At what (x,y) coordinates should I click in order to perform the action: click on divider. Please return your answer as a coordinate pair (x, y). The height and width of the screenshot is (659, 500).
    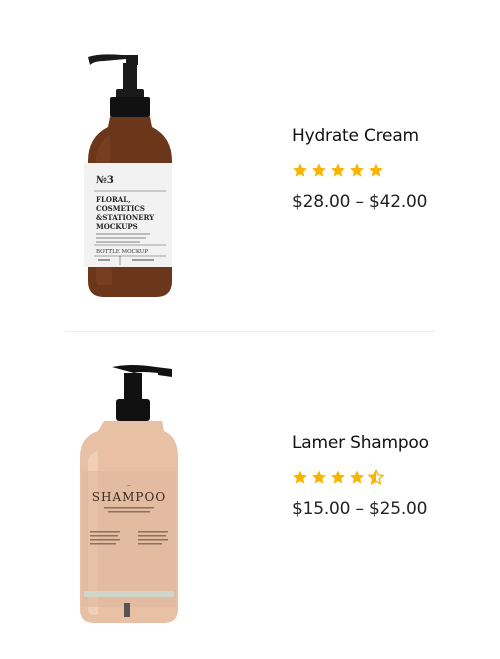
    Looking at the image, I should click on (250, 331).